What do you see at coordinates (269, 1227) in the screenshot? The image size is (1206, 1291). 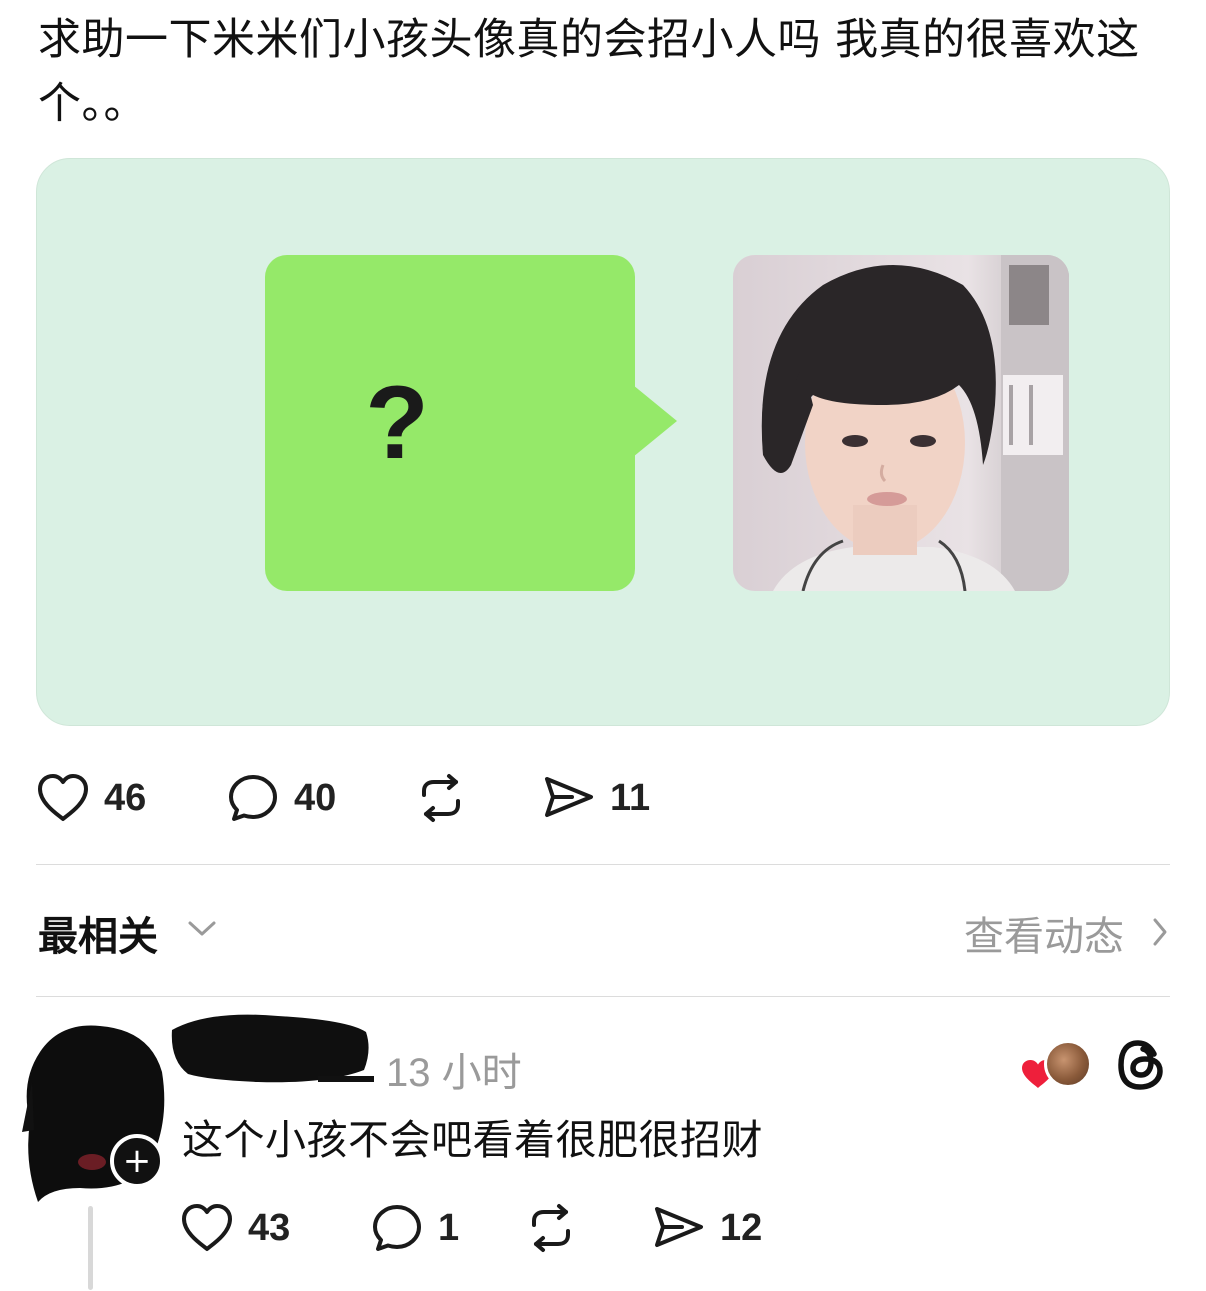 I see `comment-like-count: 43` at bounding box center [269, 1227].